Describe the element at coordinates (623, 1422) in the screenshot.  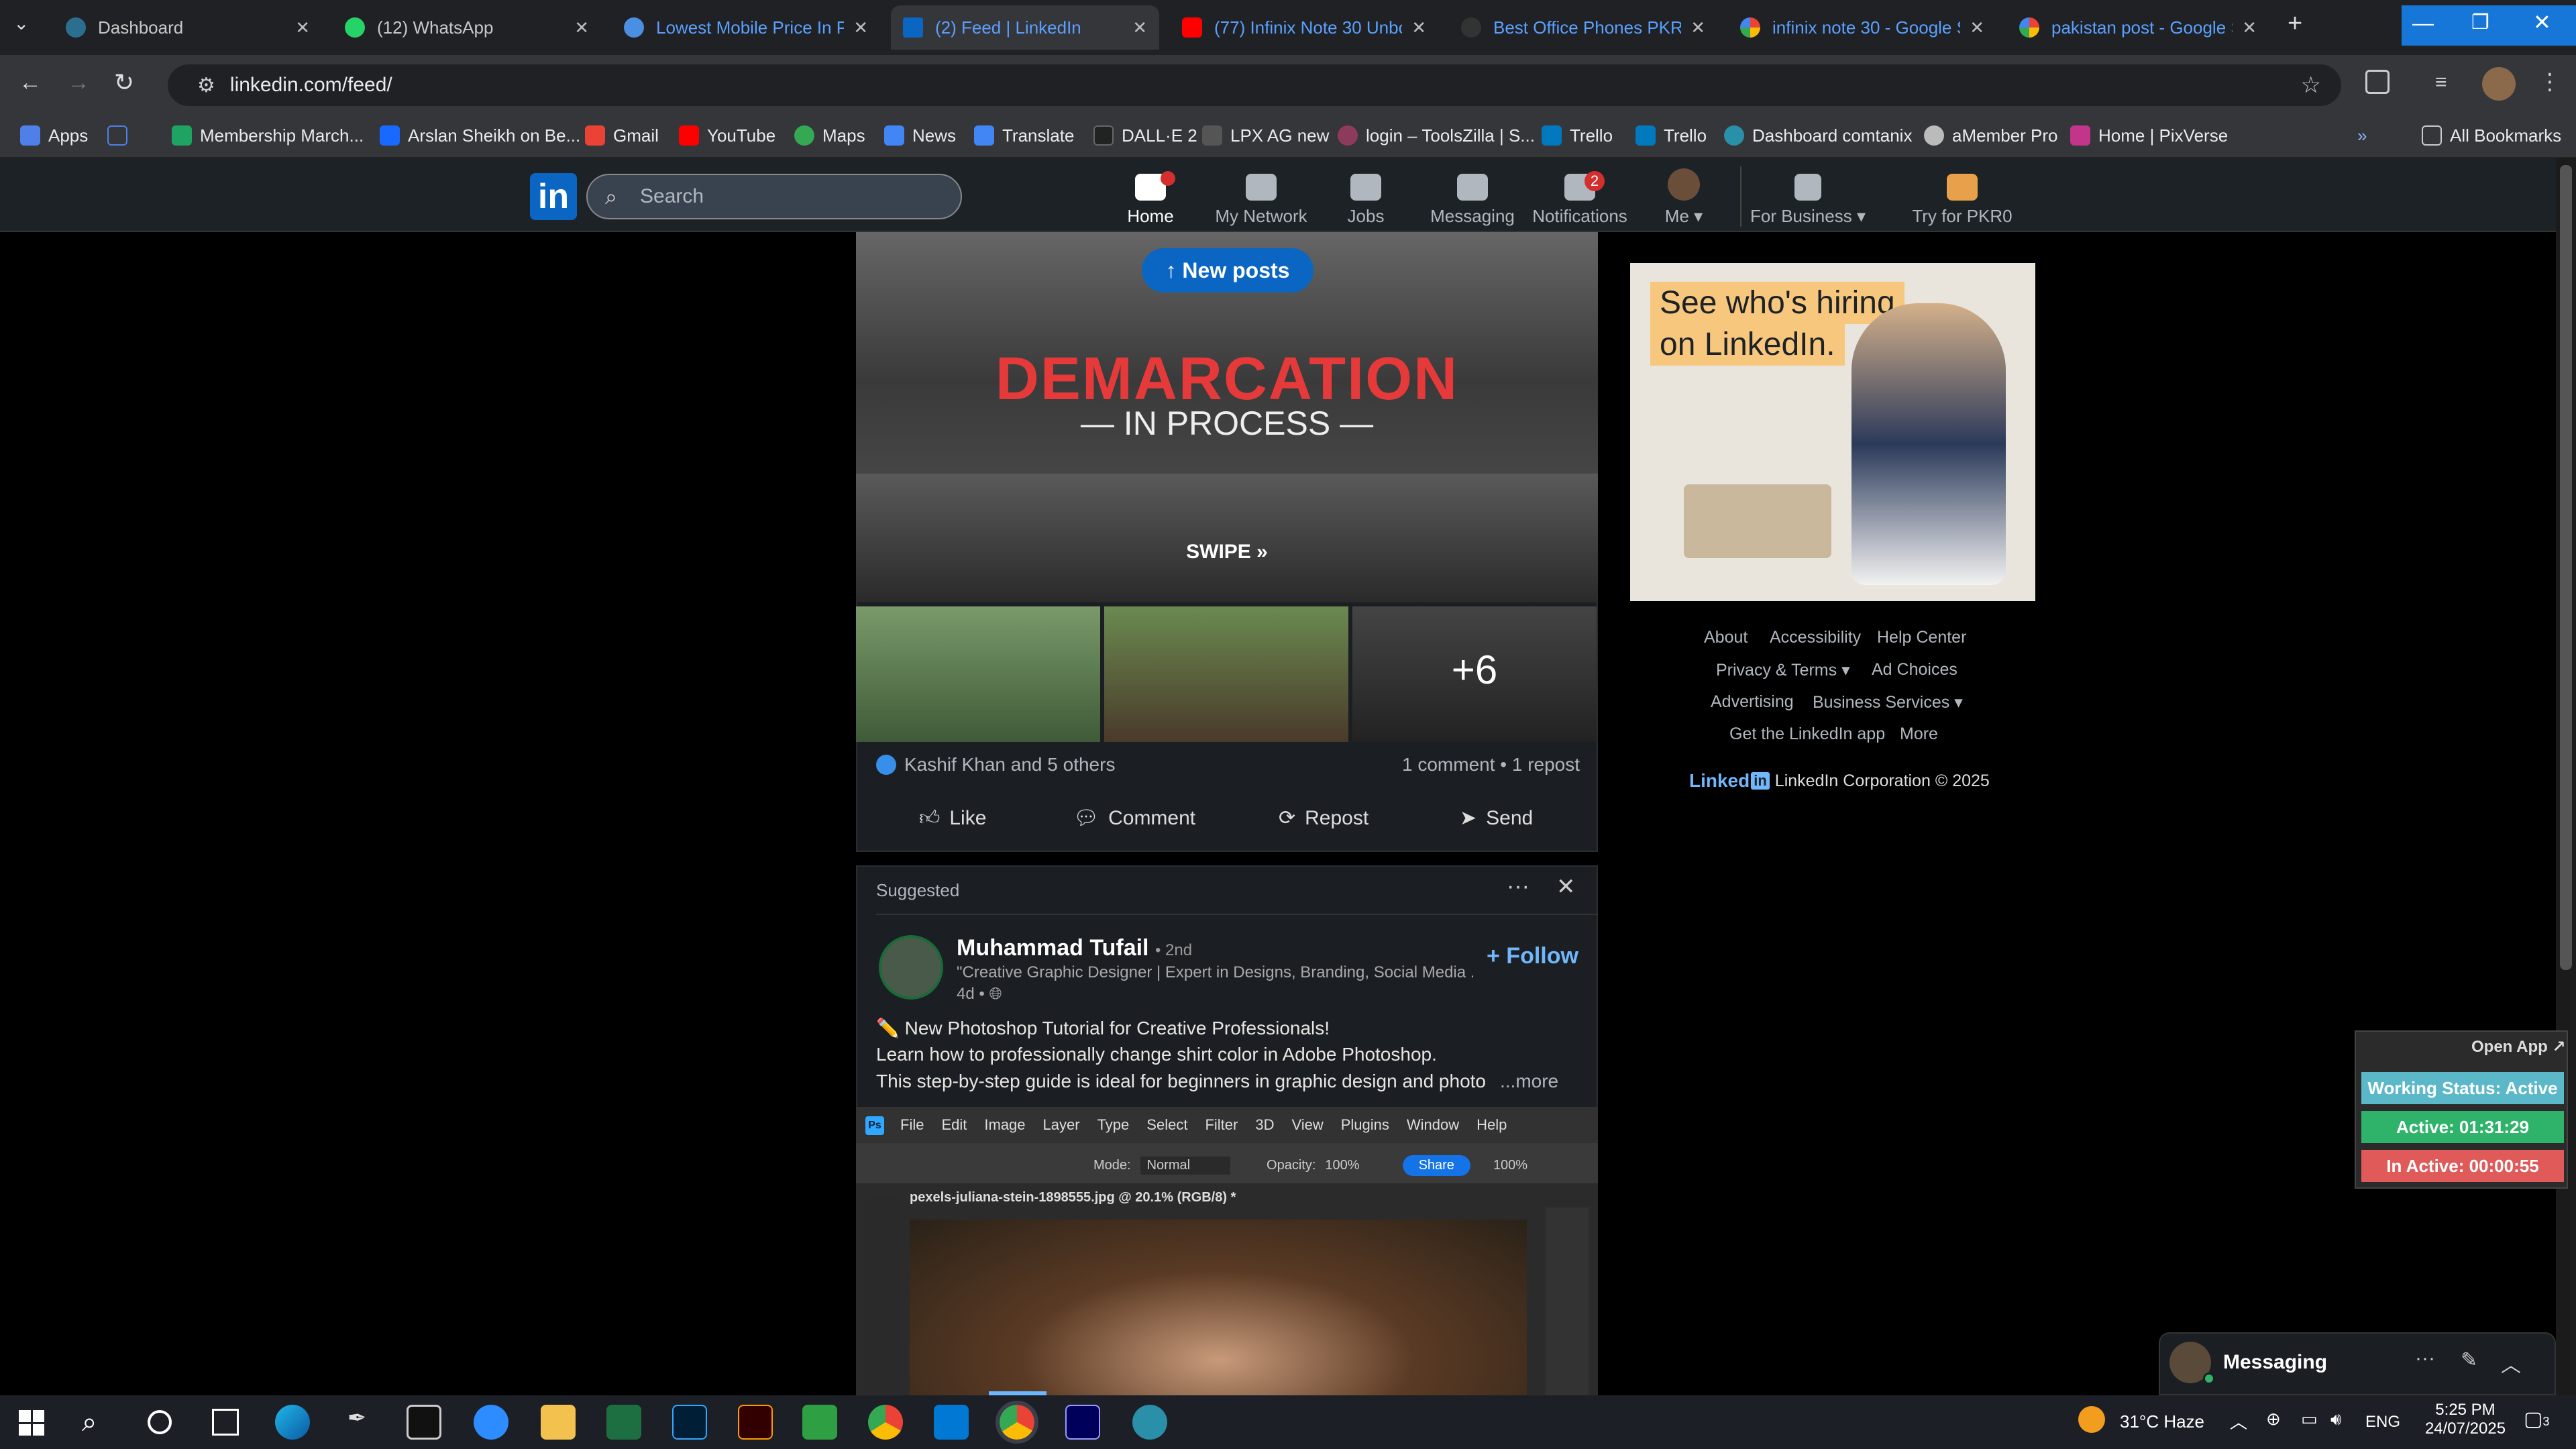
I see `excel-icon` at that location.